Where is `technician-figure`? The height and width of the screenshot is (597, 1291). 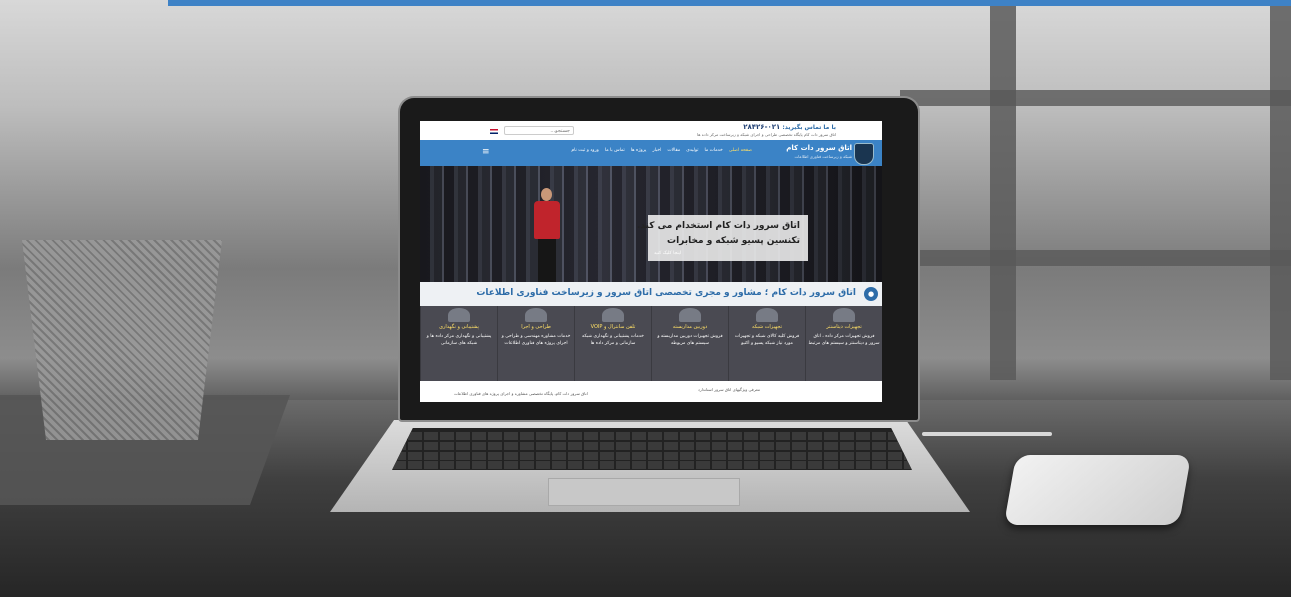 technician-figure is located at coordinates (547, 235).